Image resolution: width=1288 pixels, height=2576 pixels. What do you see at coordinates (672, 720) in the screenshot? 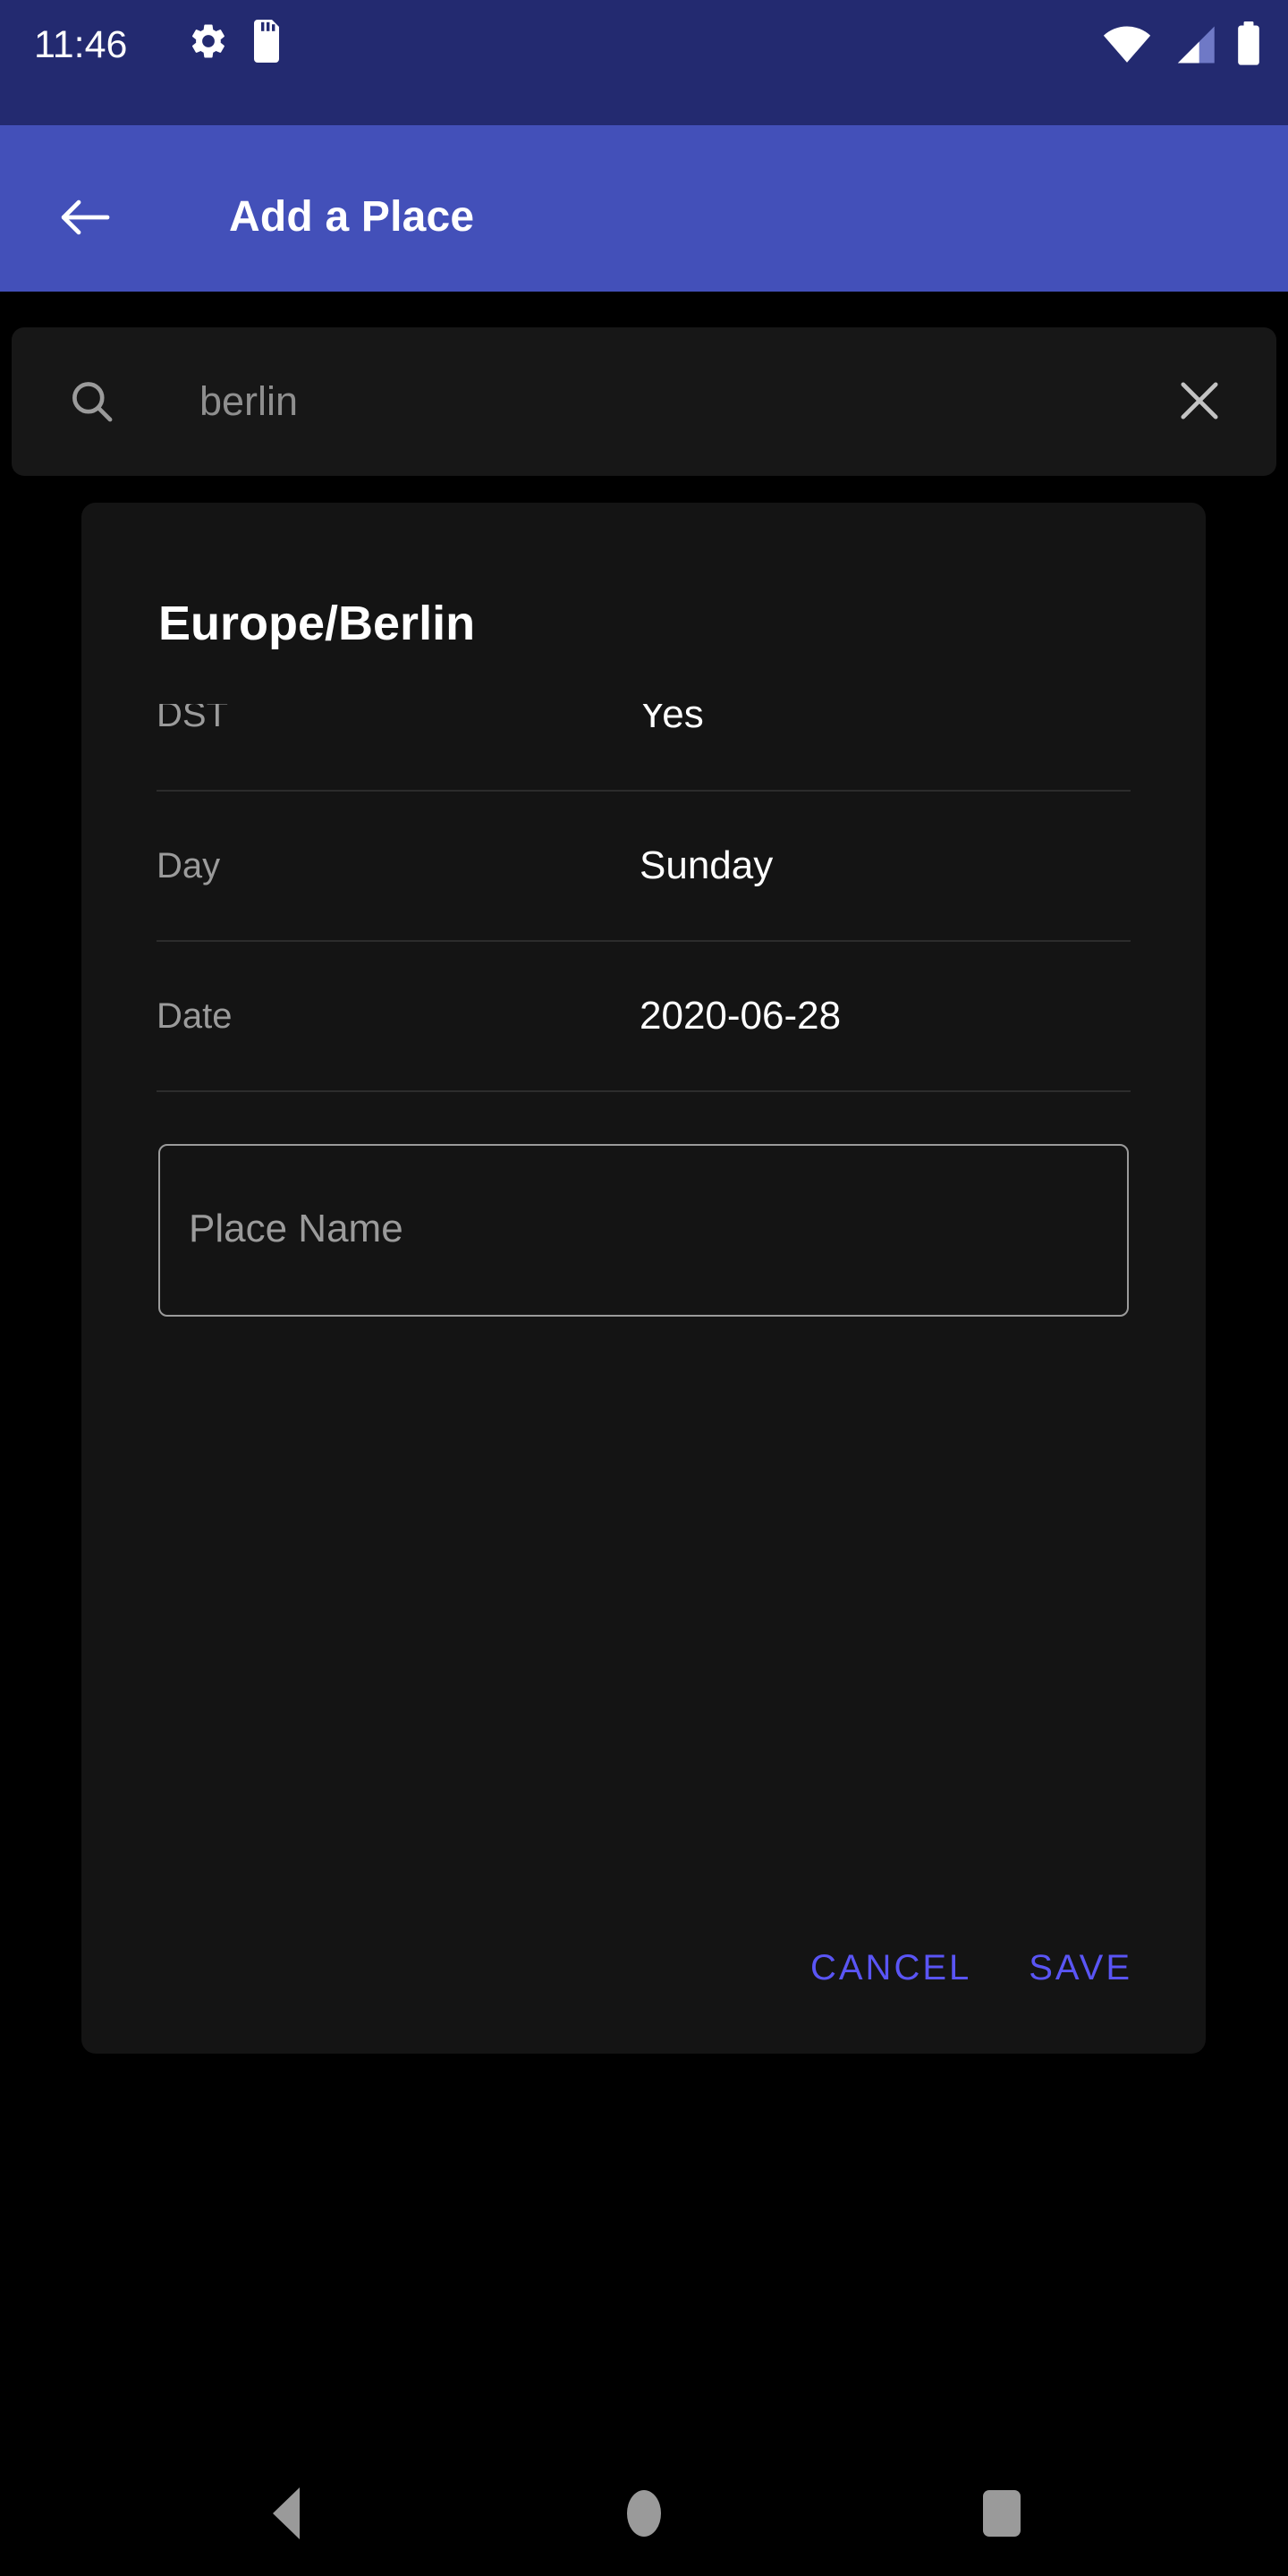
I see `row-value: Yes` at bounding box center [672, 720].